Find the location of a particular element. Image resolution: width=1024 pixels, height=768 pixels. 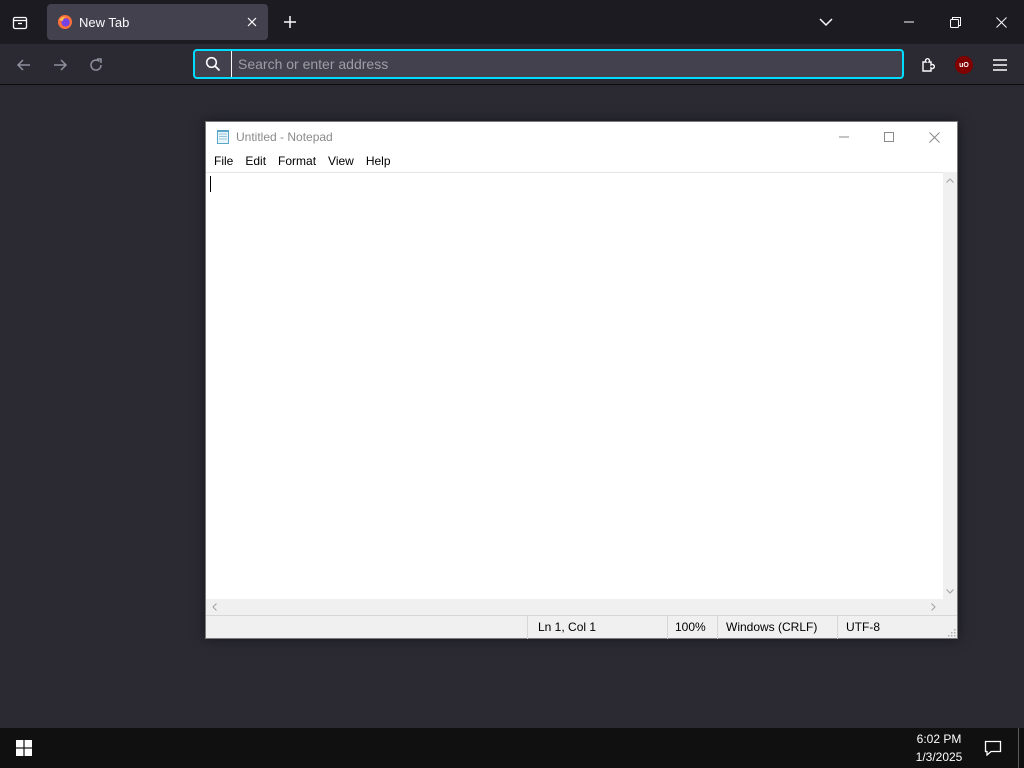

tab-overflow-button is located at coordinates (826, 22).